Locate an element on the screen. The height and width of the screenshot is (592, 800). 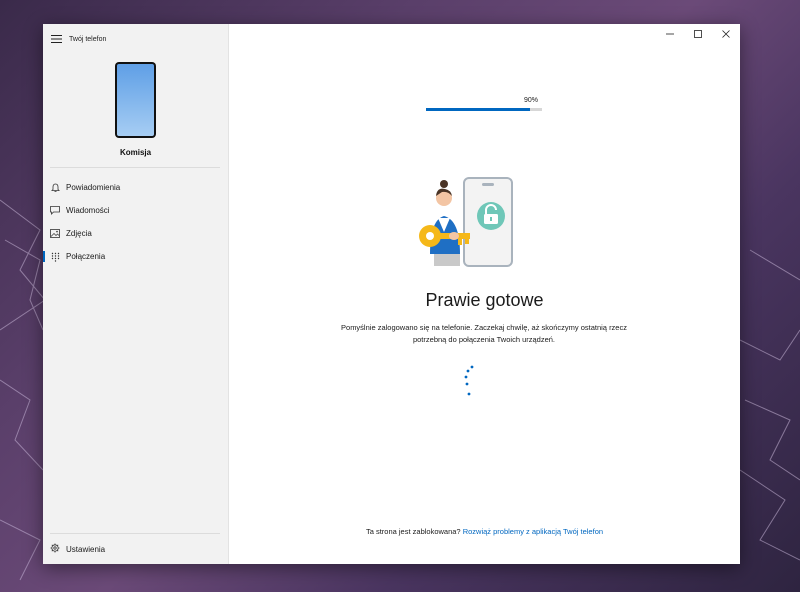
app-title: Twój telefon is located at coordinates (88, 39).